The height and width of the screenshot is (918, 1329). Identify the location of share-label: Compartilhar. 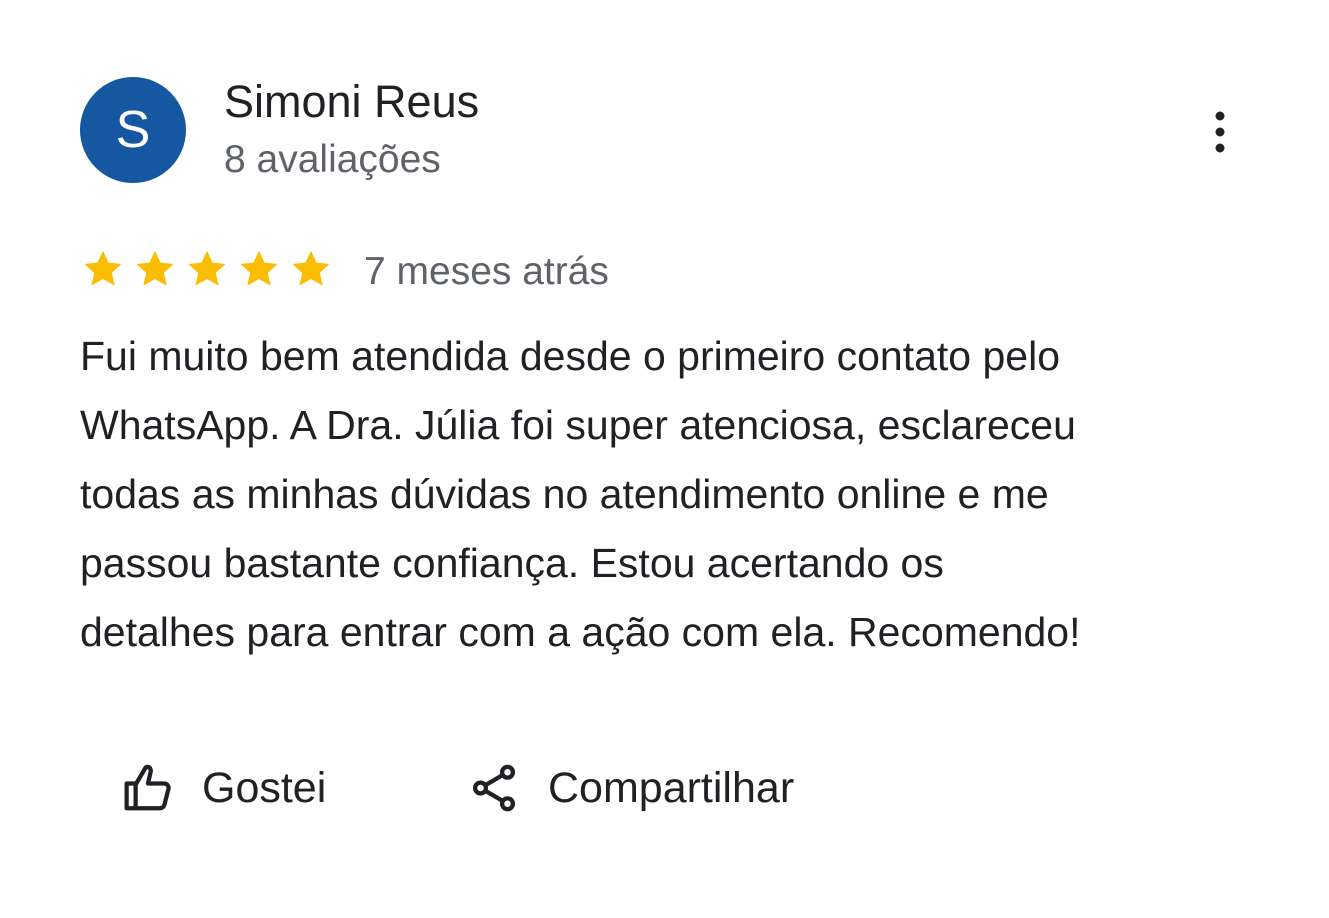
(671, 787).